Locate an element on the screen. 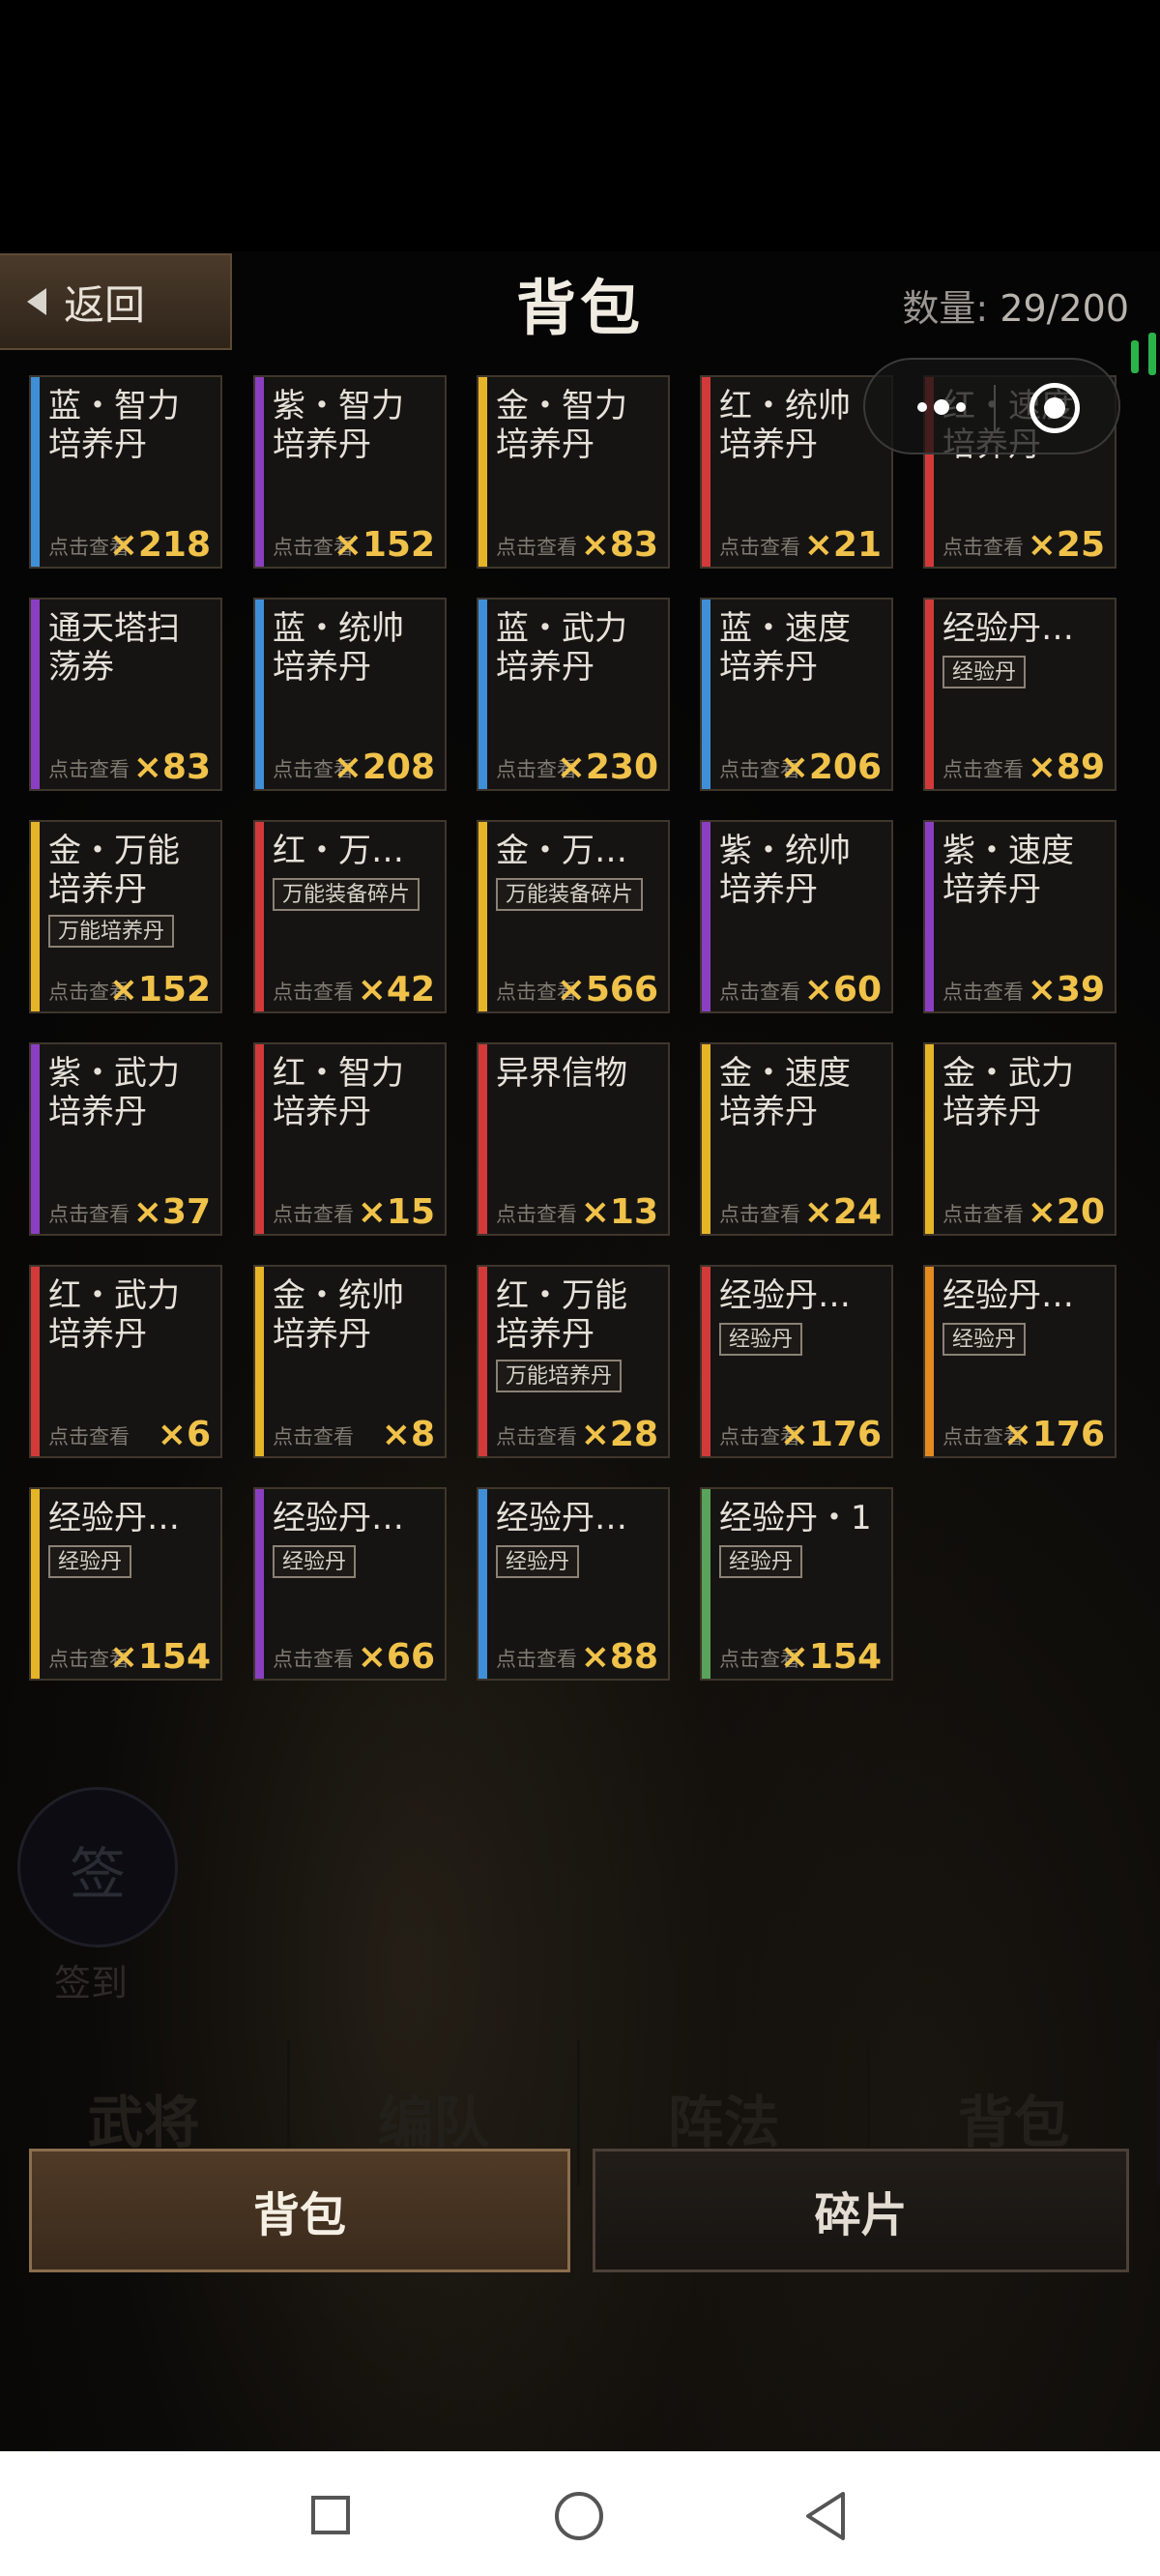  bag-item-card: 红・万… 万能装备碎片 点击查看 ×42 is located at coordinates (350, 916).